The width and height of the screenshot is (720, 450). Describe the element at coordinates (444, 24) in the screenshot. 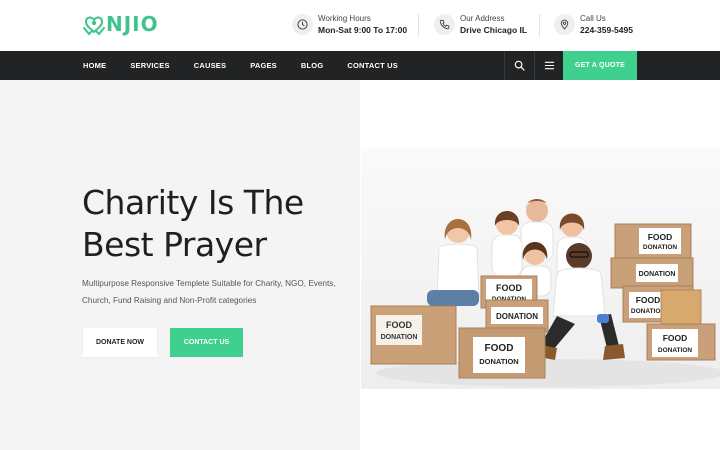

I see `phone-icon` at that location.